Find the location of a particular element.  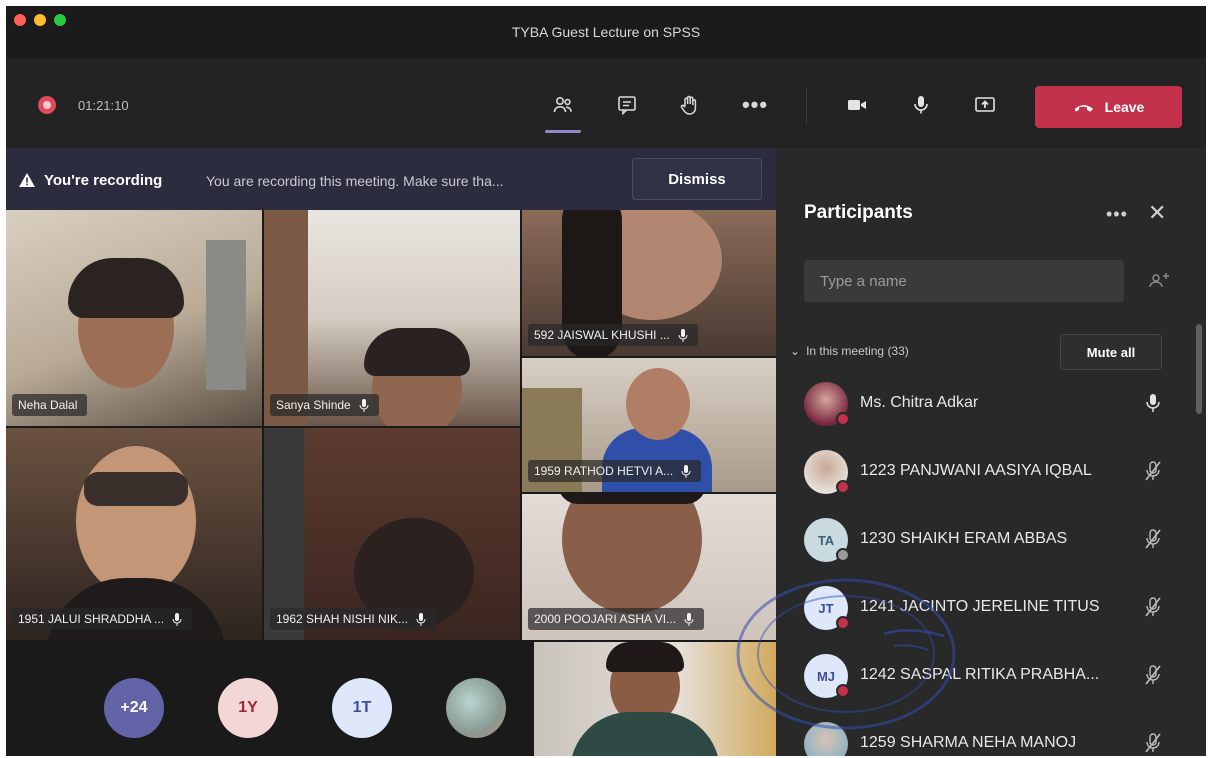

mute-all-button: Mute all is located at coordinates (1111, 352).